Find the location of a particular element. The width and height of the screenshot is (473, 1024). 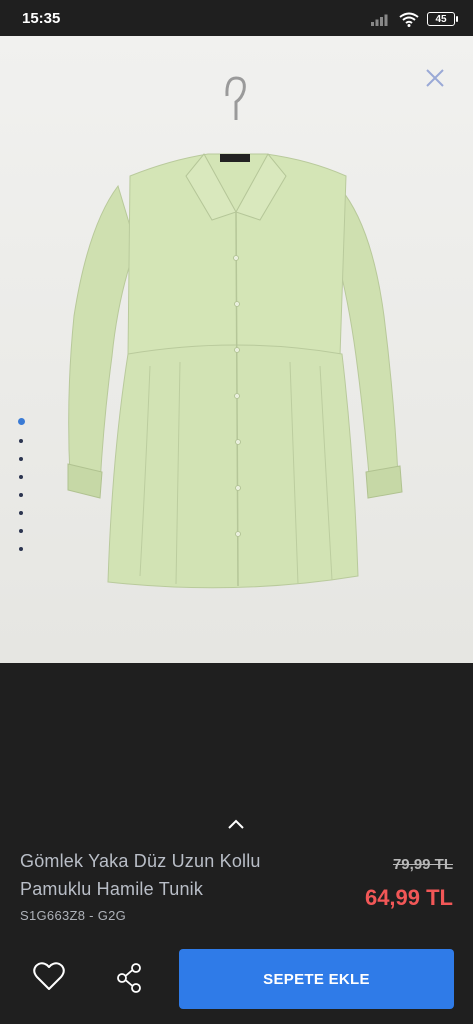

favorite-button is located at coordinates (49, 977).